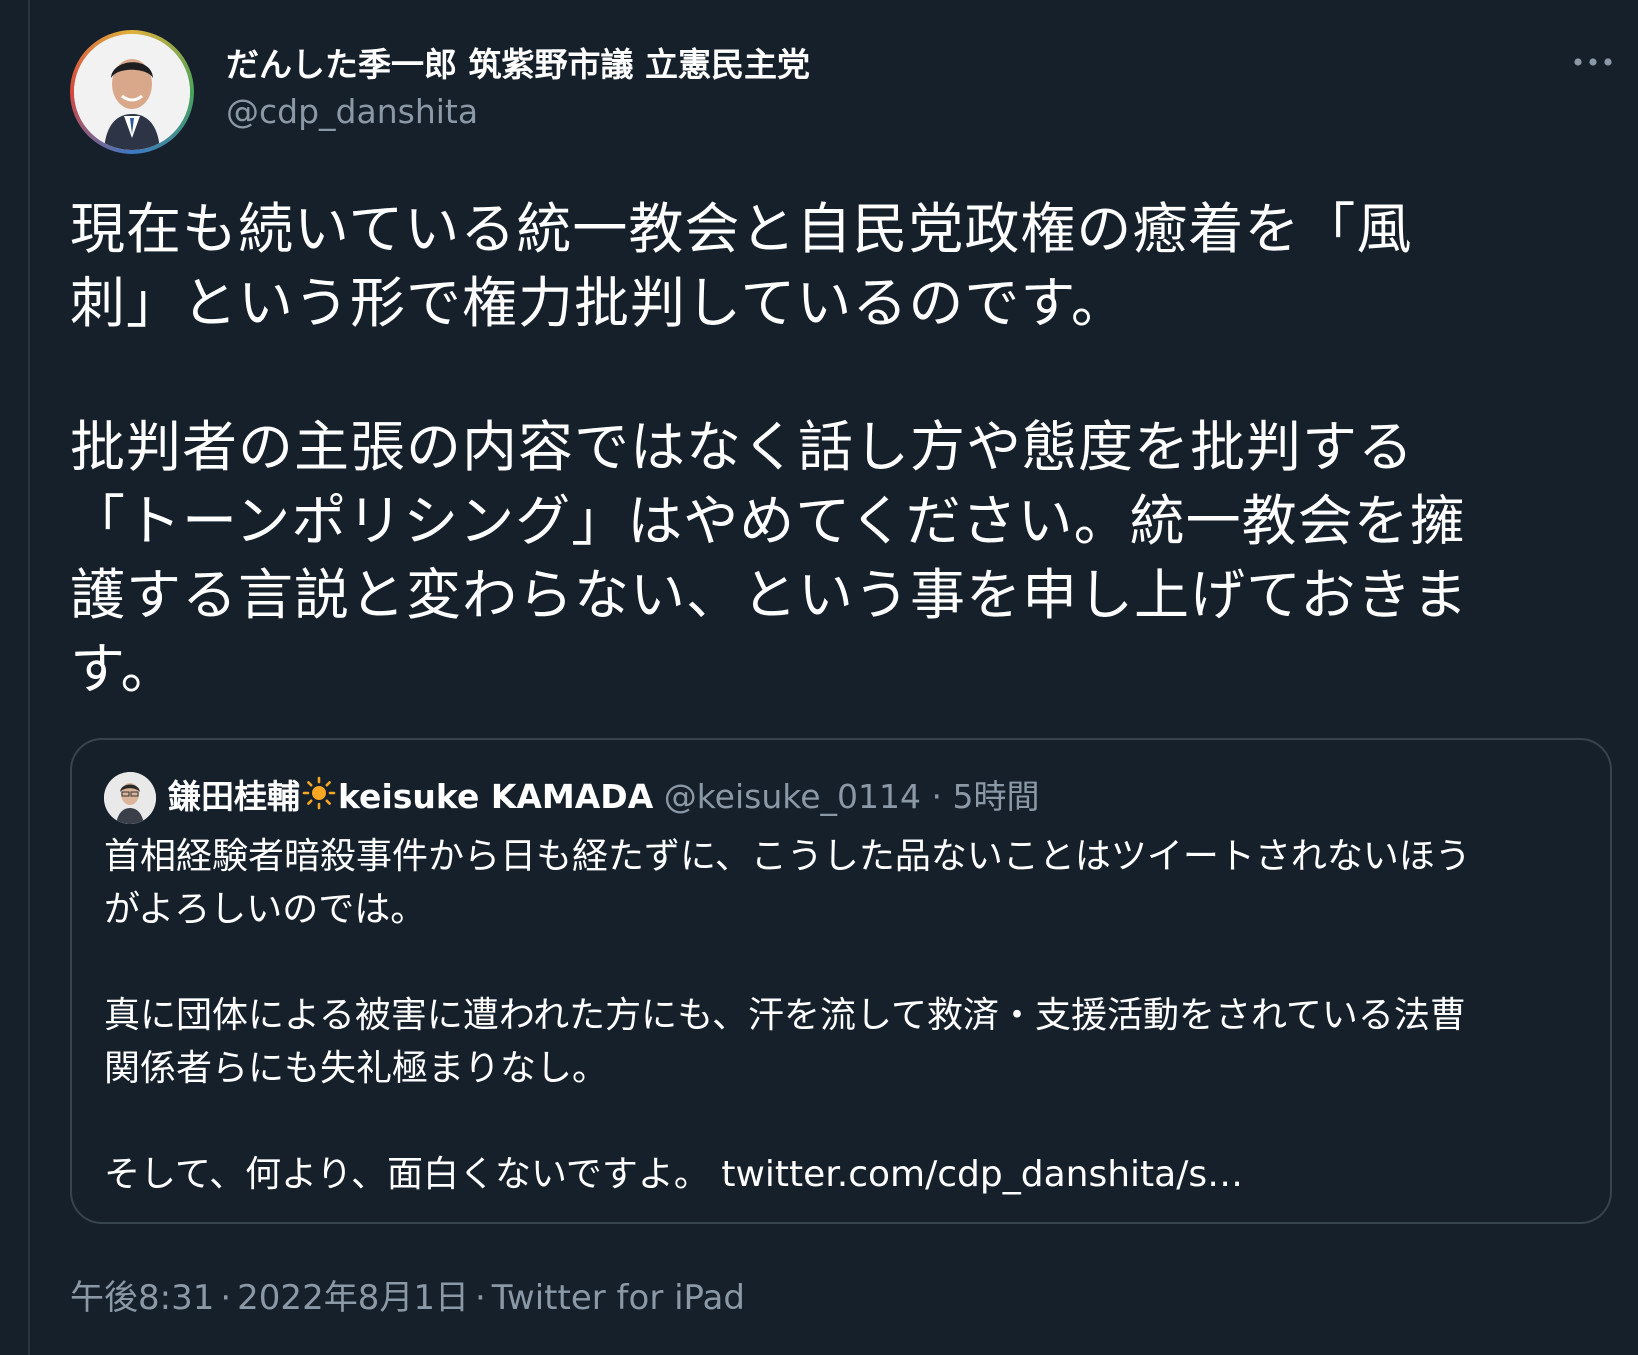  What do you see at coordinates (407, 1174) in the screenshot?
I see `quoted-line: そして、何より、面白くないですよ。` at bounding box center [407, 1174].